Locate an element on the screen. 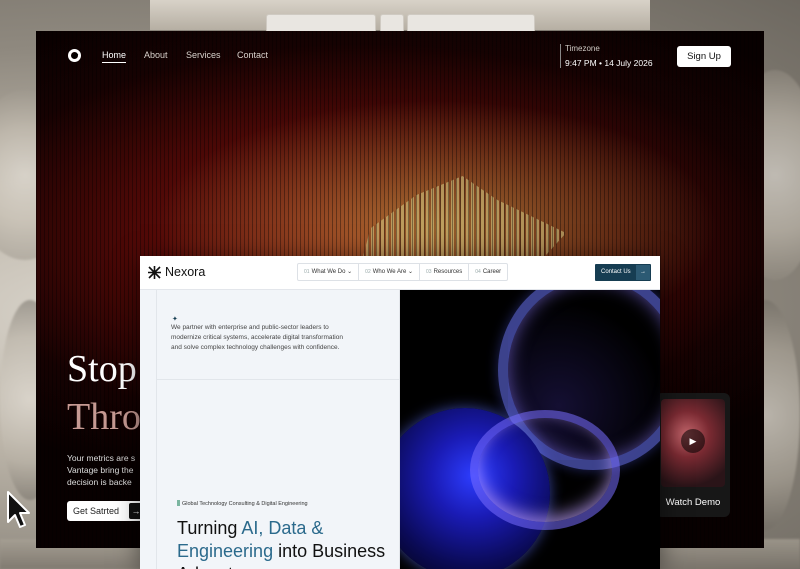  nav-services: Services is located at coordinates (203, 55).